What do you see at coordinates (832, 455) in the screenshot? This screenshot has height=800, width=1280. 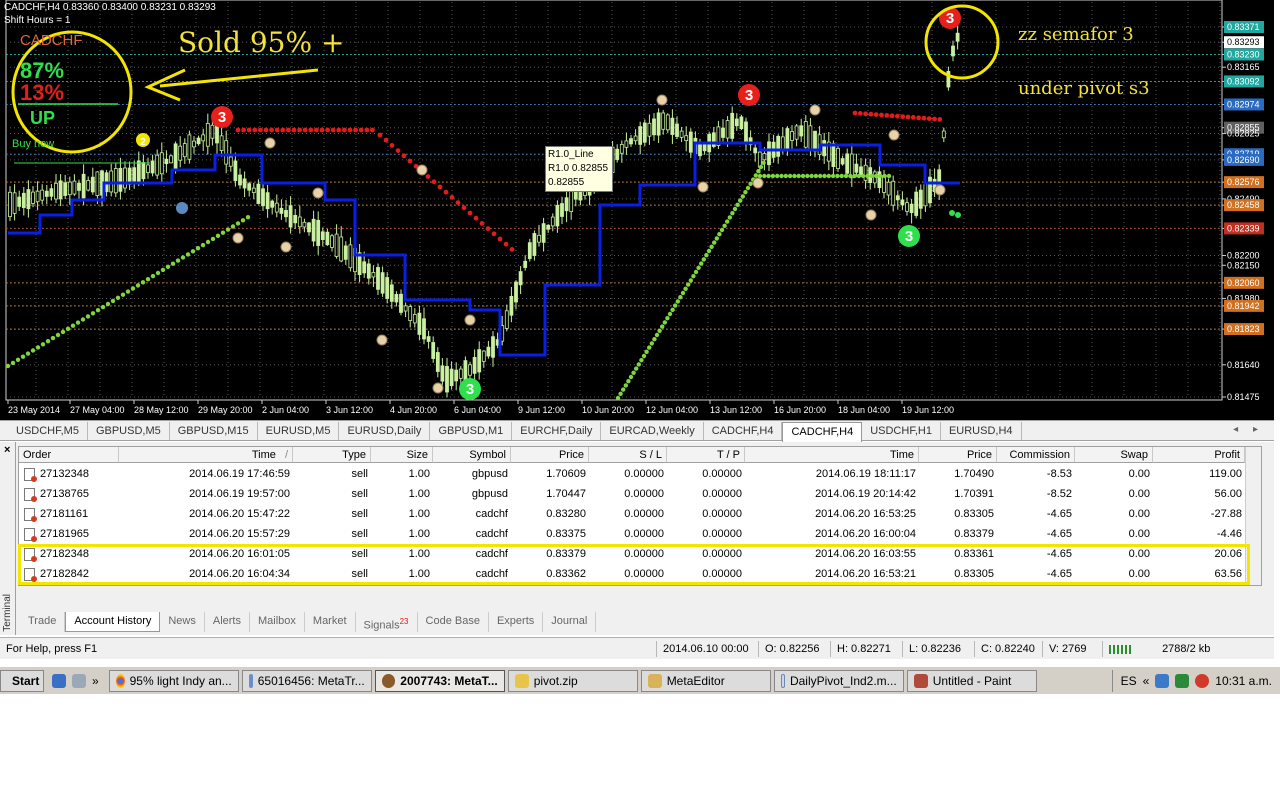 I see `column-header-close-time: Time` at bounding box center [832, 455].